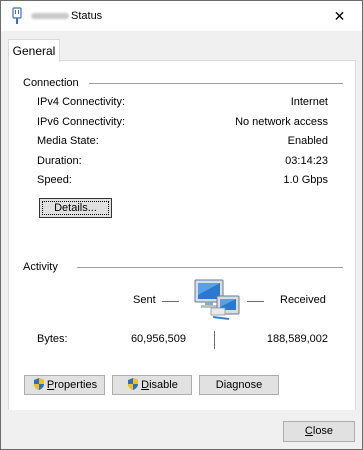 The width and height of the screenshot is (363, 450). What do you see at coordinates (307, 141) in the screenshot?
I see `media-state-value: Enabled` at bounding box center [307, 141].